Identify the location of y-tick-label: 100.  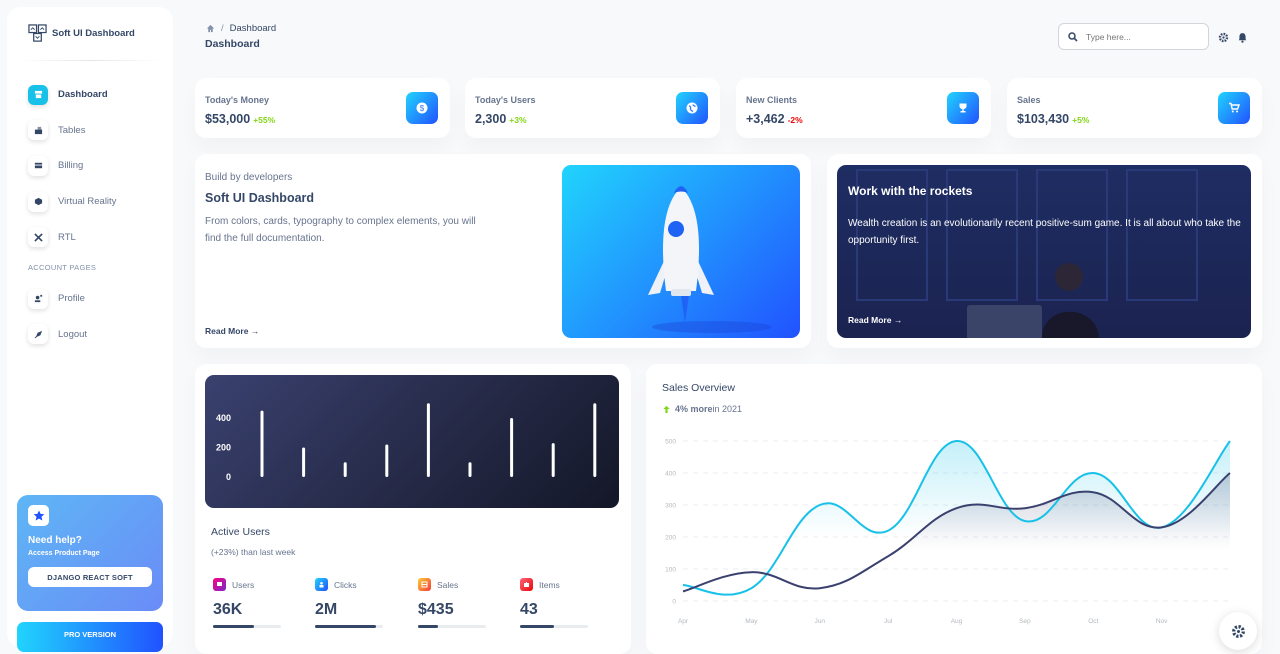
(670, 570).